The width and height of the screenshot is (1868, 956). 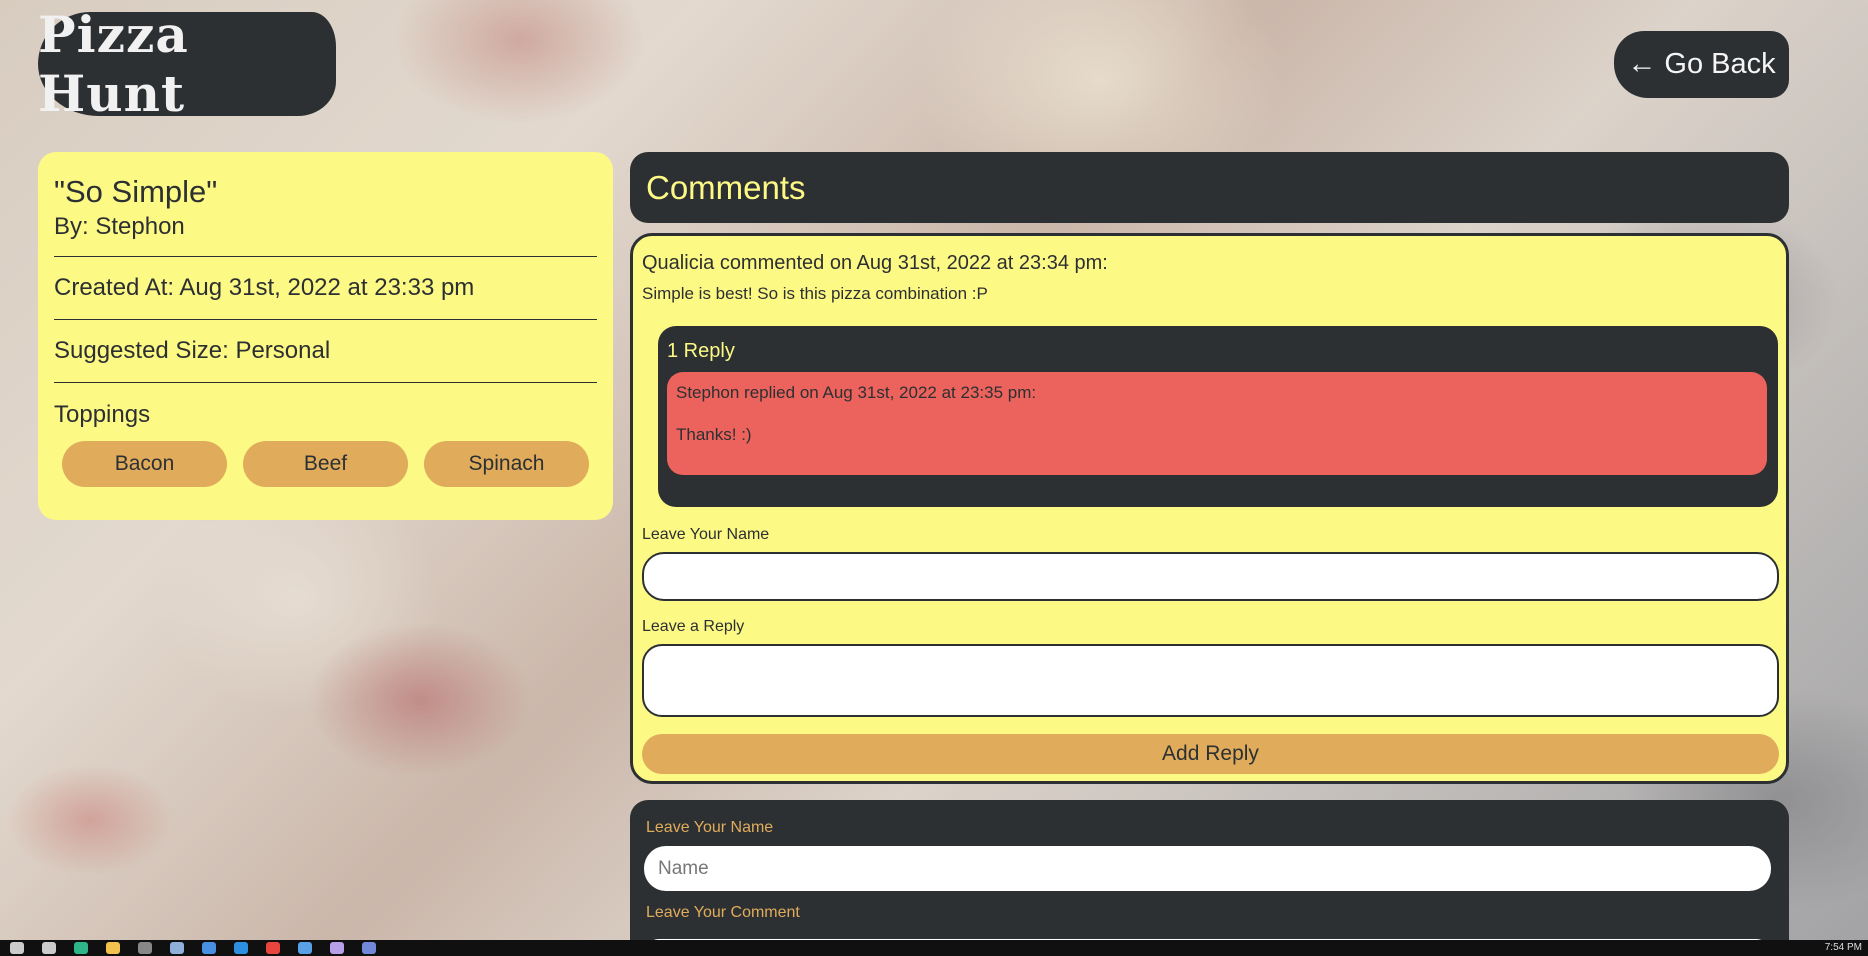 I want to click on reply-name-label: Leave Your Name, so click(x=706, y=534).